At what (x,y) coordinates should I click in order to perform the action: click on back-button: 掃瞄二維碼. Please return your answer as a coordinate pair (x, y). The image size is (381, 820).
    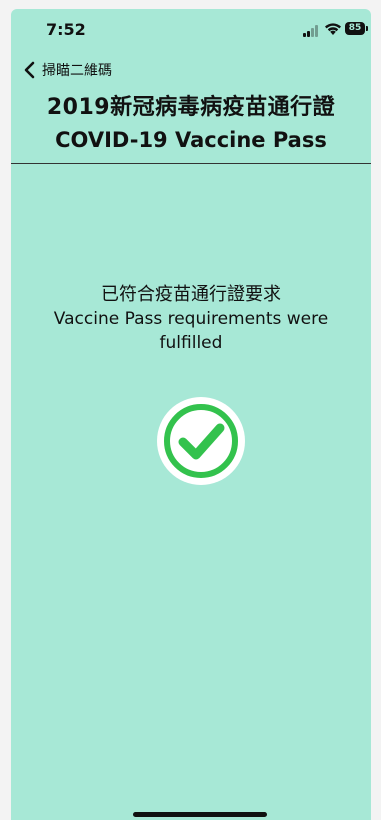
    Looking at the image, I should click on (67, 70).